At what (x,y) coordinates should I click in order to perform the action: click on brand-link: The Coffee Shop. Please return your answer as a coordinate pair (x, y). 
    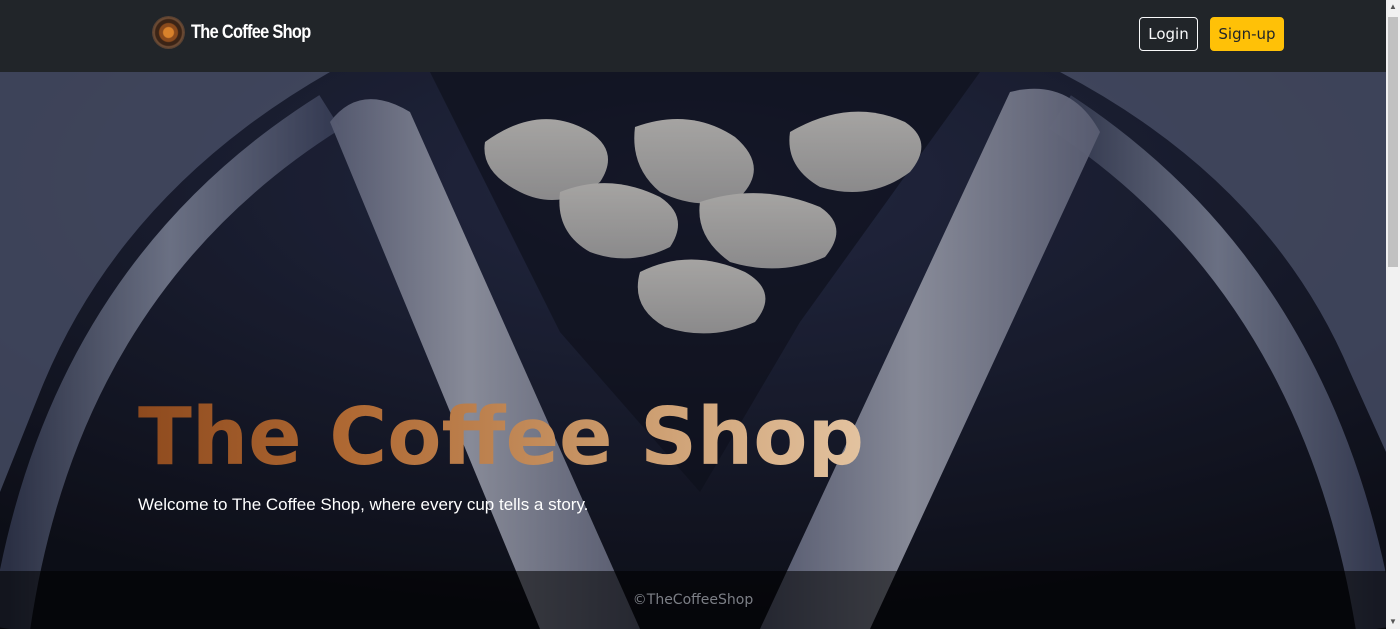
    Looking at the image, I should click on (241, 32).